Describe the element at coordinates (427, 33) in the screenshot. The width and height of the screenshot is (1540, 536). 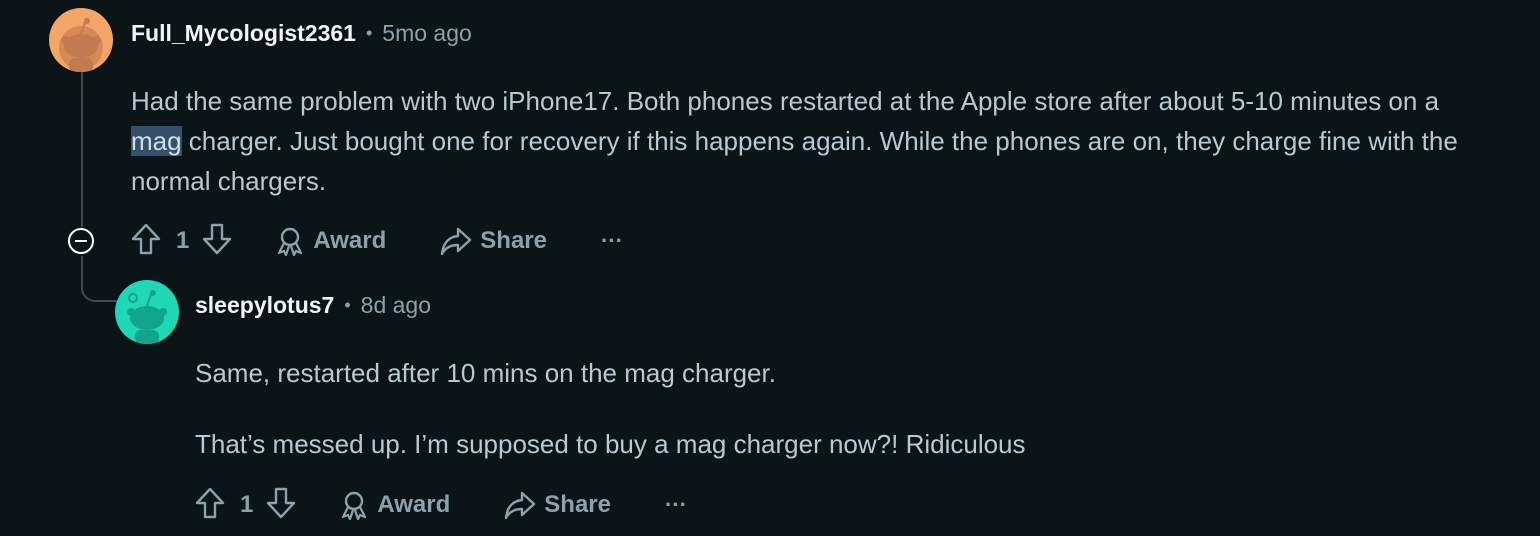
I see `timestamp: 5mo ago` at that location.